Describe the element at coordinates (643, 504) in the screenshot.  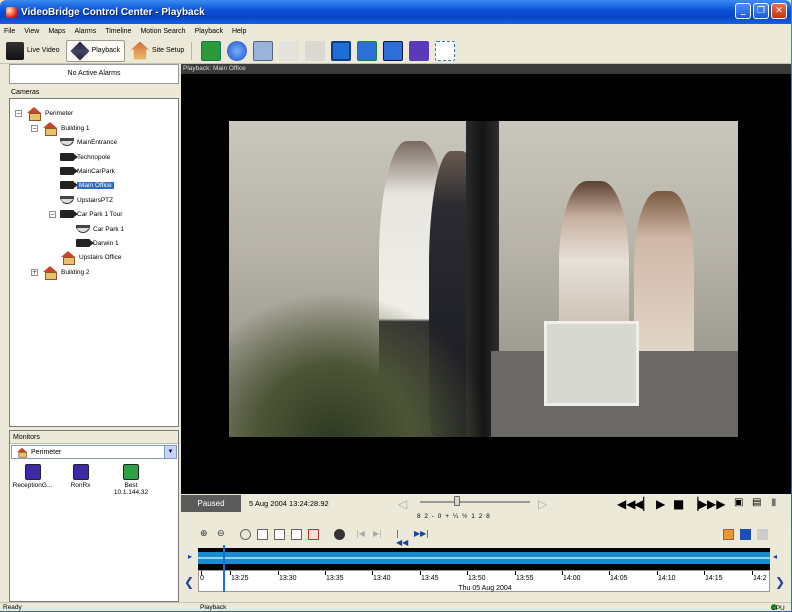
I see `frame-back-icon: ◀▏` at that location.